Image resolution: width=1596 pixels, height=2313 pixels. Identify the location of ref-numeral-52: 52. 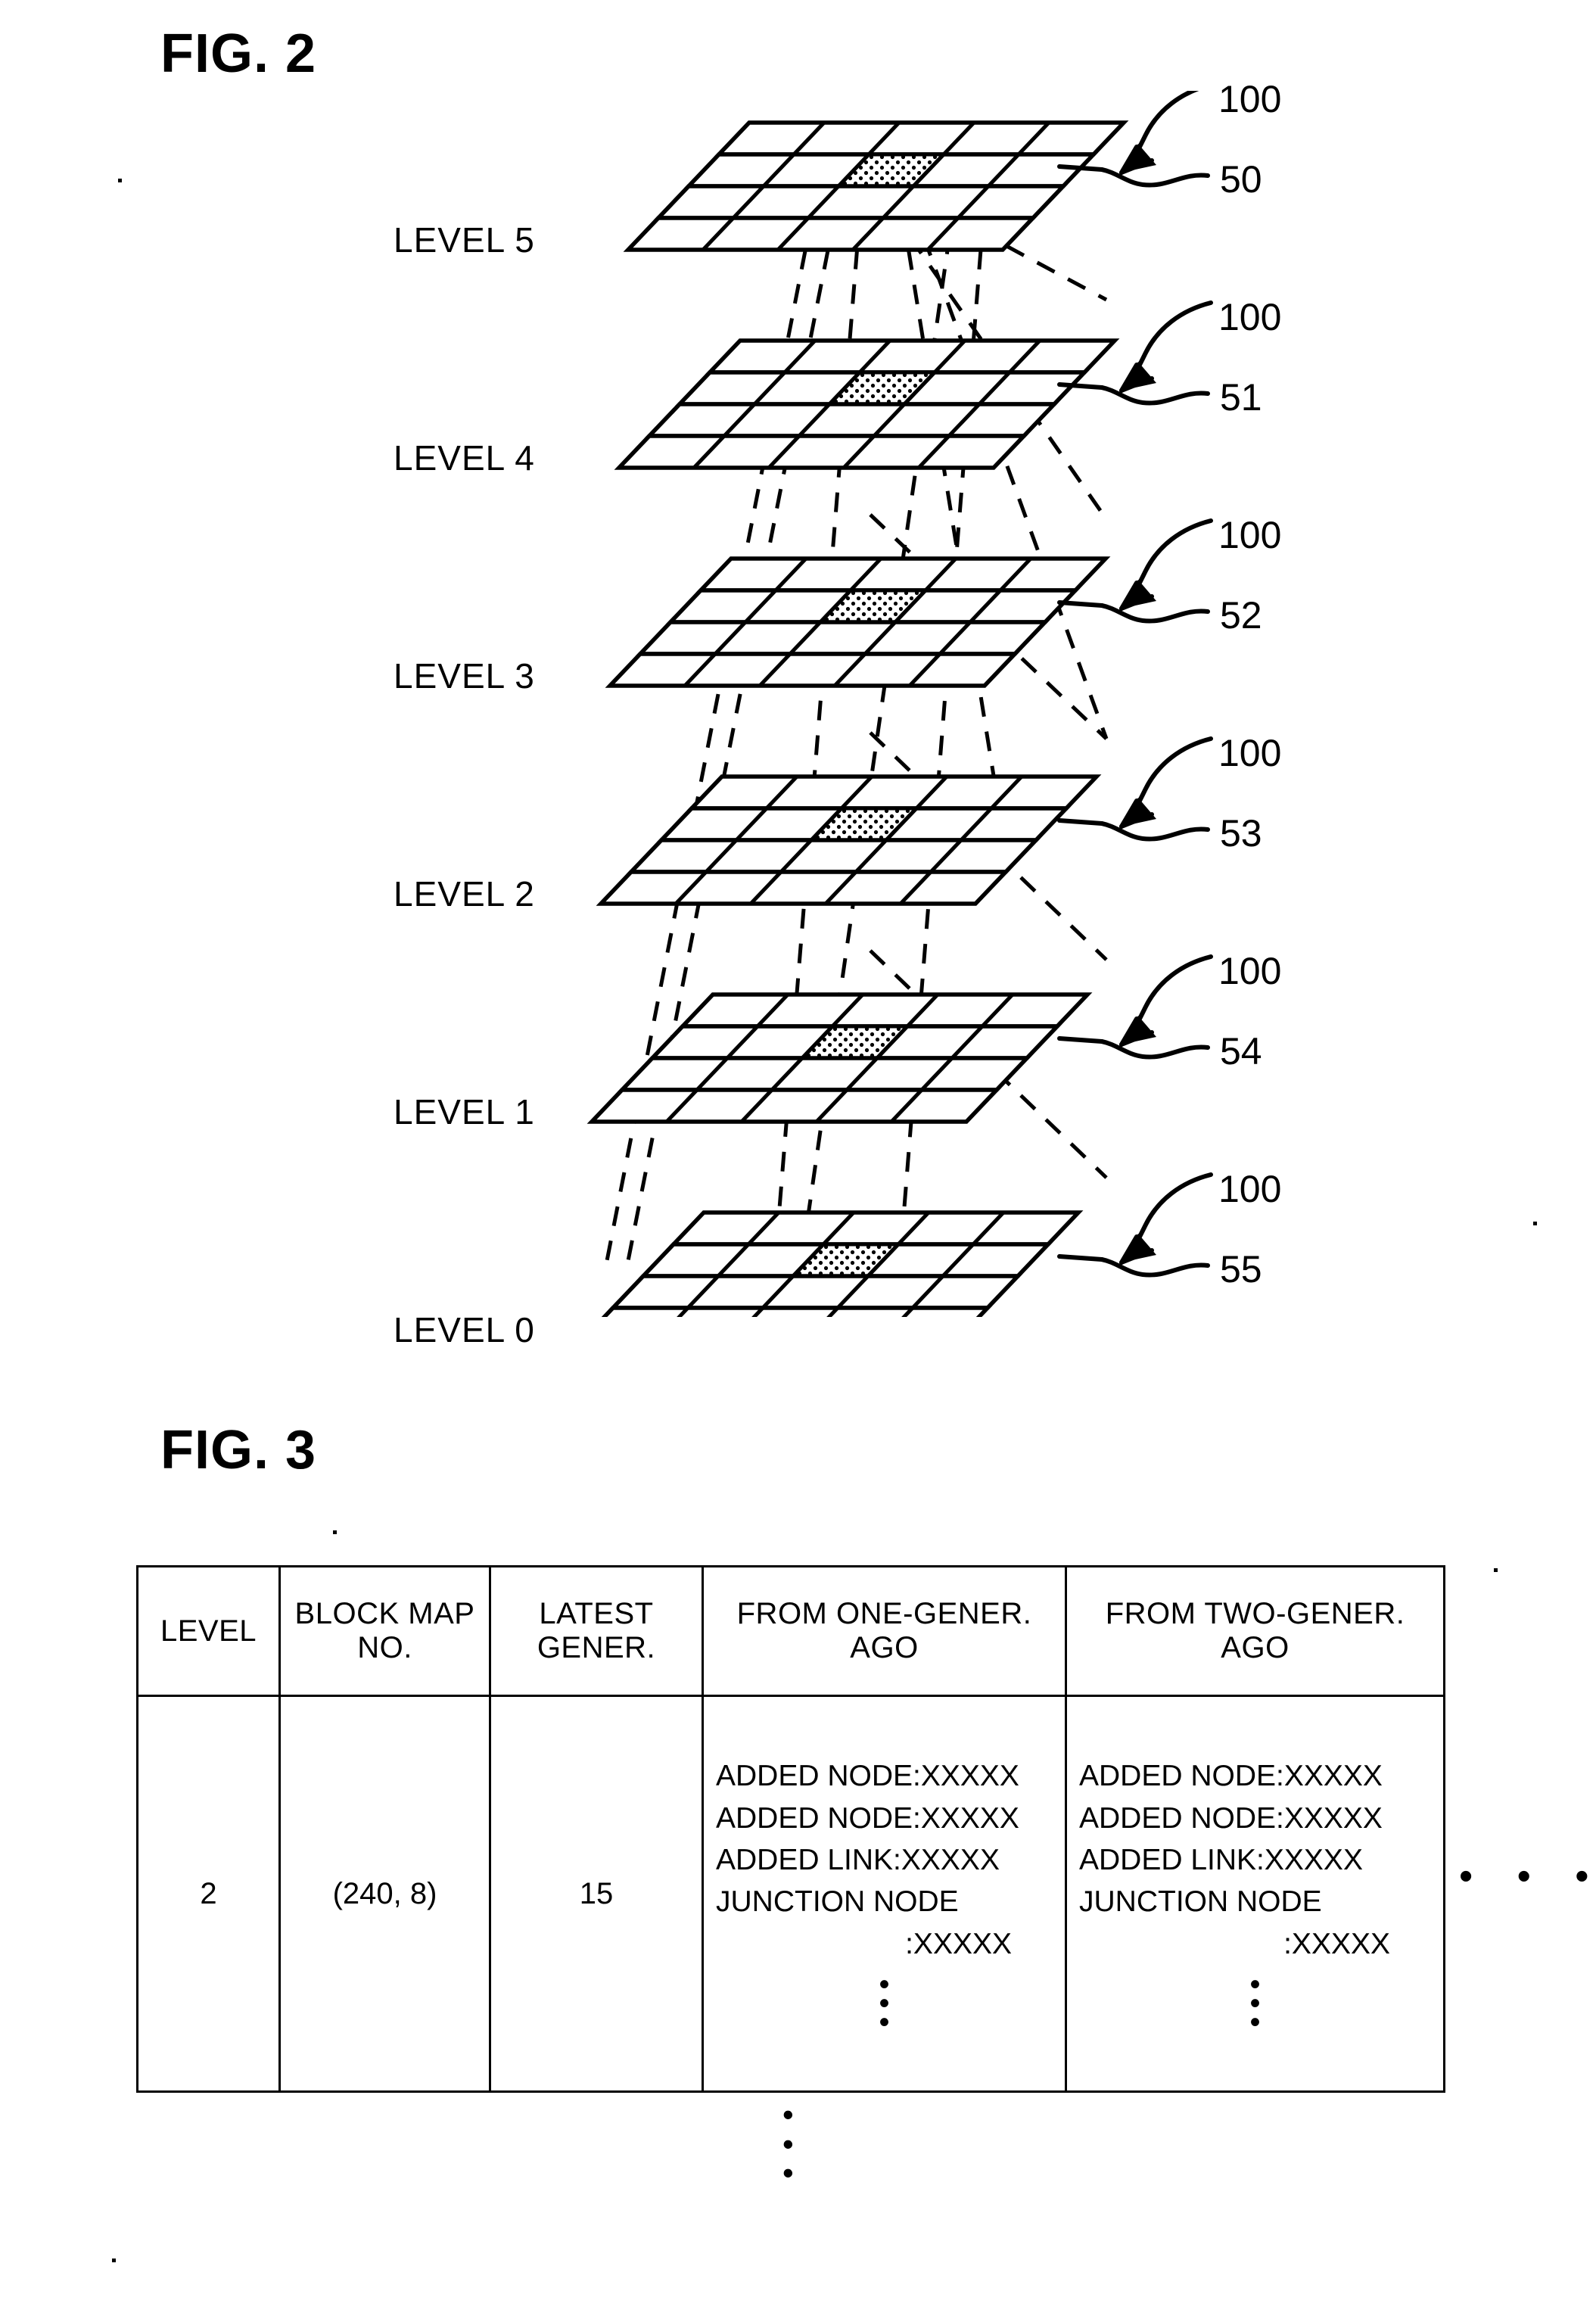
(1241, 615).